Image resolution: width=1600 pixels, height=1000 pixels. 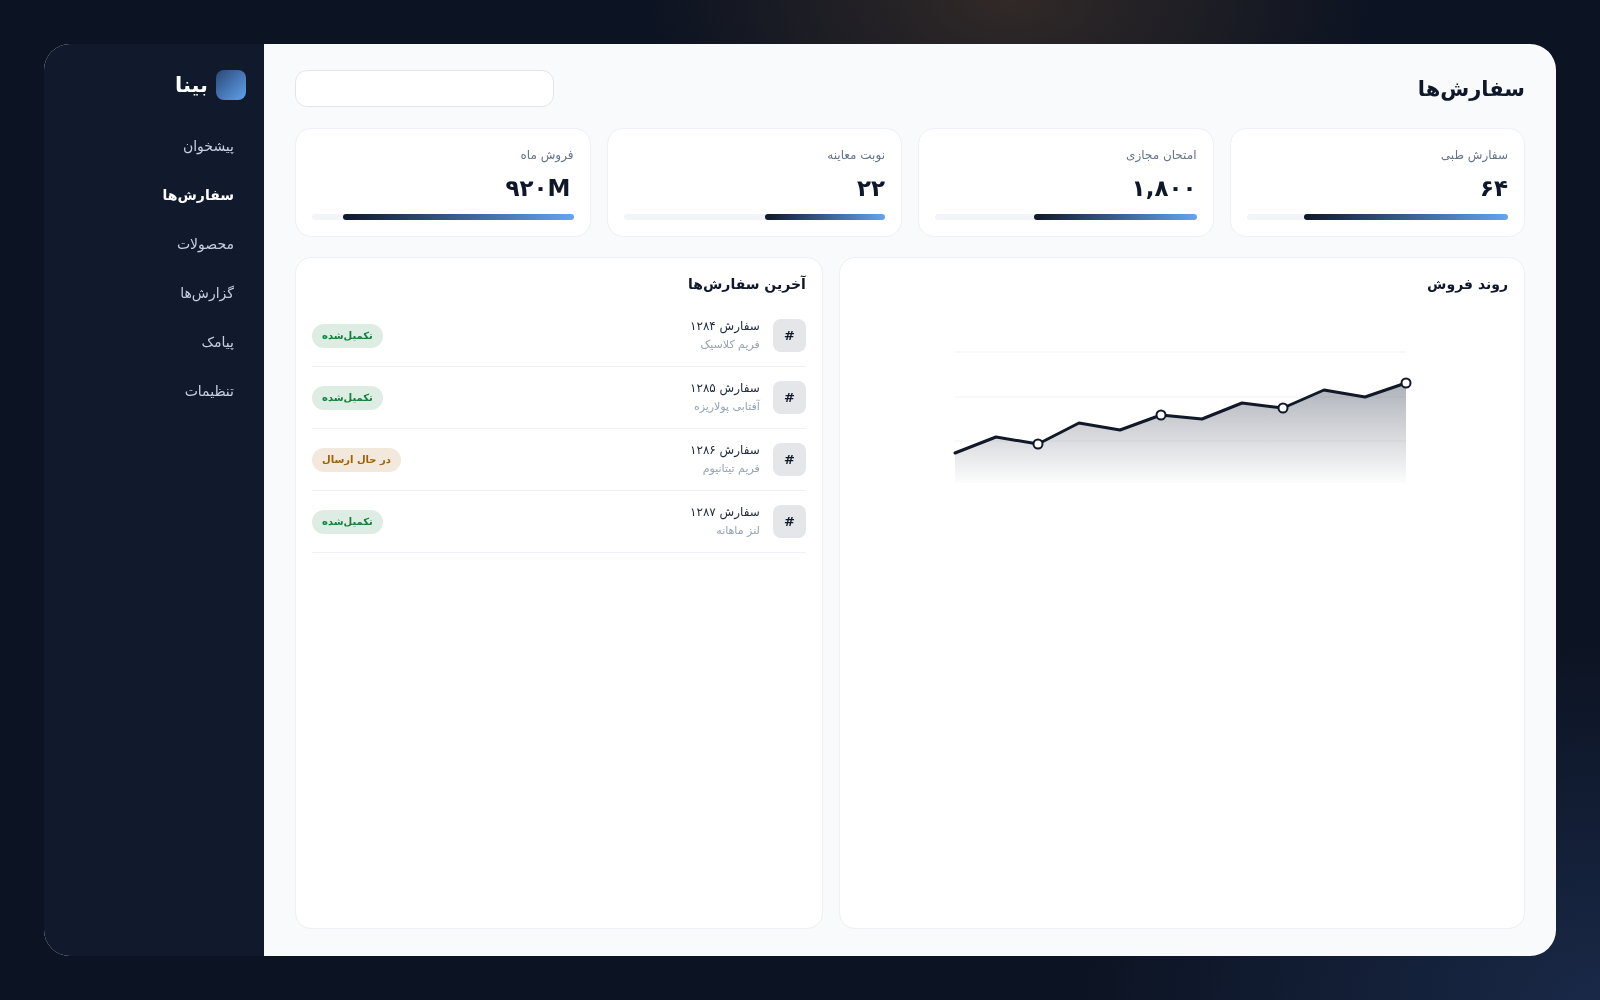 I want to click on order-title: سفارش ۱۲۸۶, so click(x=725, y=451).